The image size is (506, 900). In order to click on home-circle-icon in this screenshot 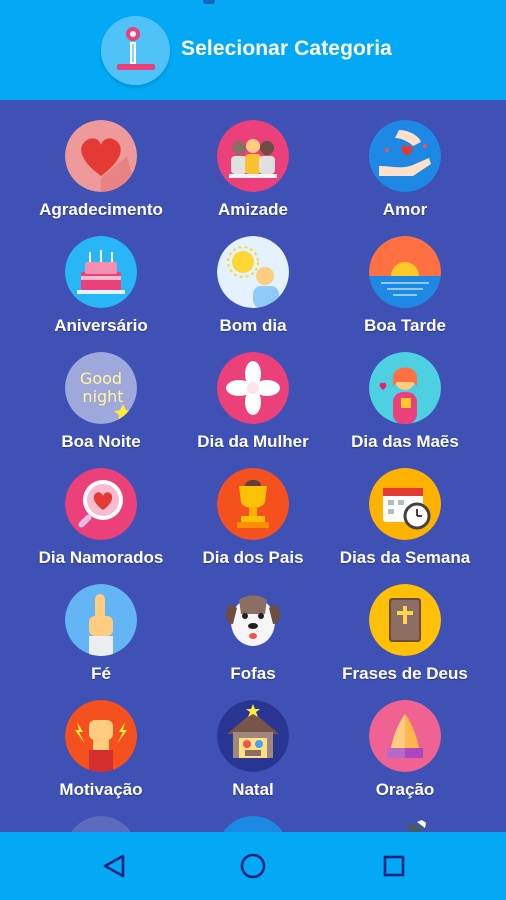, I will do `click(253, 866)`.